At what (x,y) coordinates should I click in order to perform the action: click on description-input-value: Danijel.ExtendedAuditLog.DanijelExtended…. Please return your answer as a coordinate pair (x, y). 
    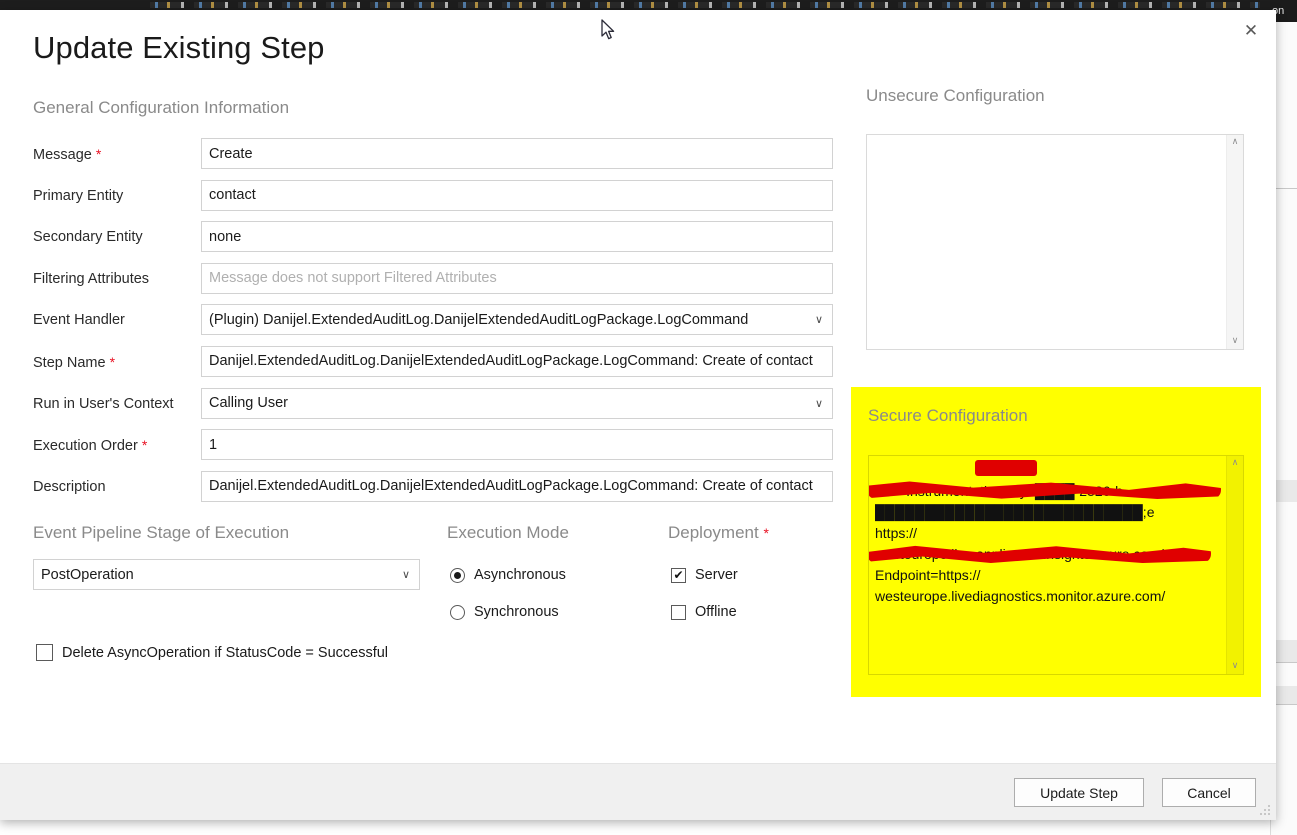
    Looking at the image, I should click on (511, 486).